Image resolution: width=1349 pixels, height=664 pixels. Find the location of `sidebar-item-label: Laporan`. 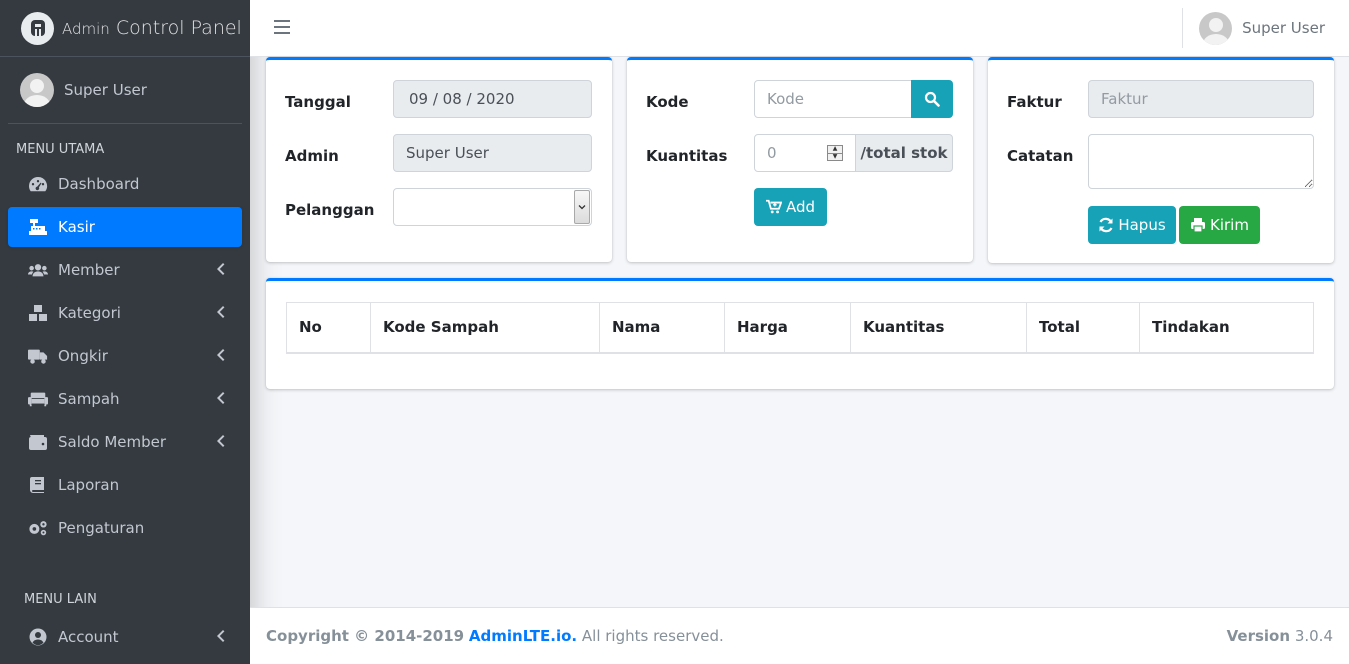

sidebar-item-label: Laporan is located at coordinates (89, 485).